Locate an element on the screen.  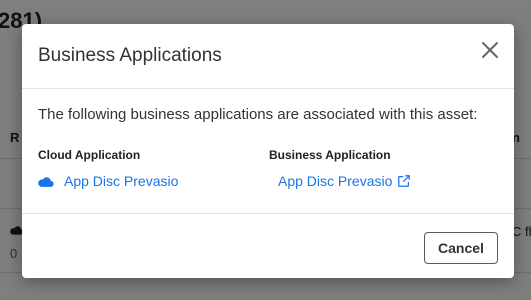
business-application-link: App Disc Prevasio is located at coordinates (344, 181).